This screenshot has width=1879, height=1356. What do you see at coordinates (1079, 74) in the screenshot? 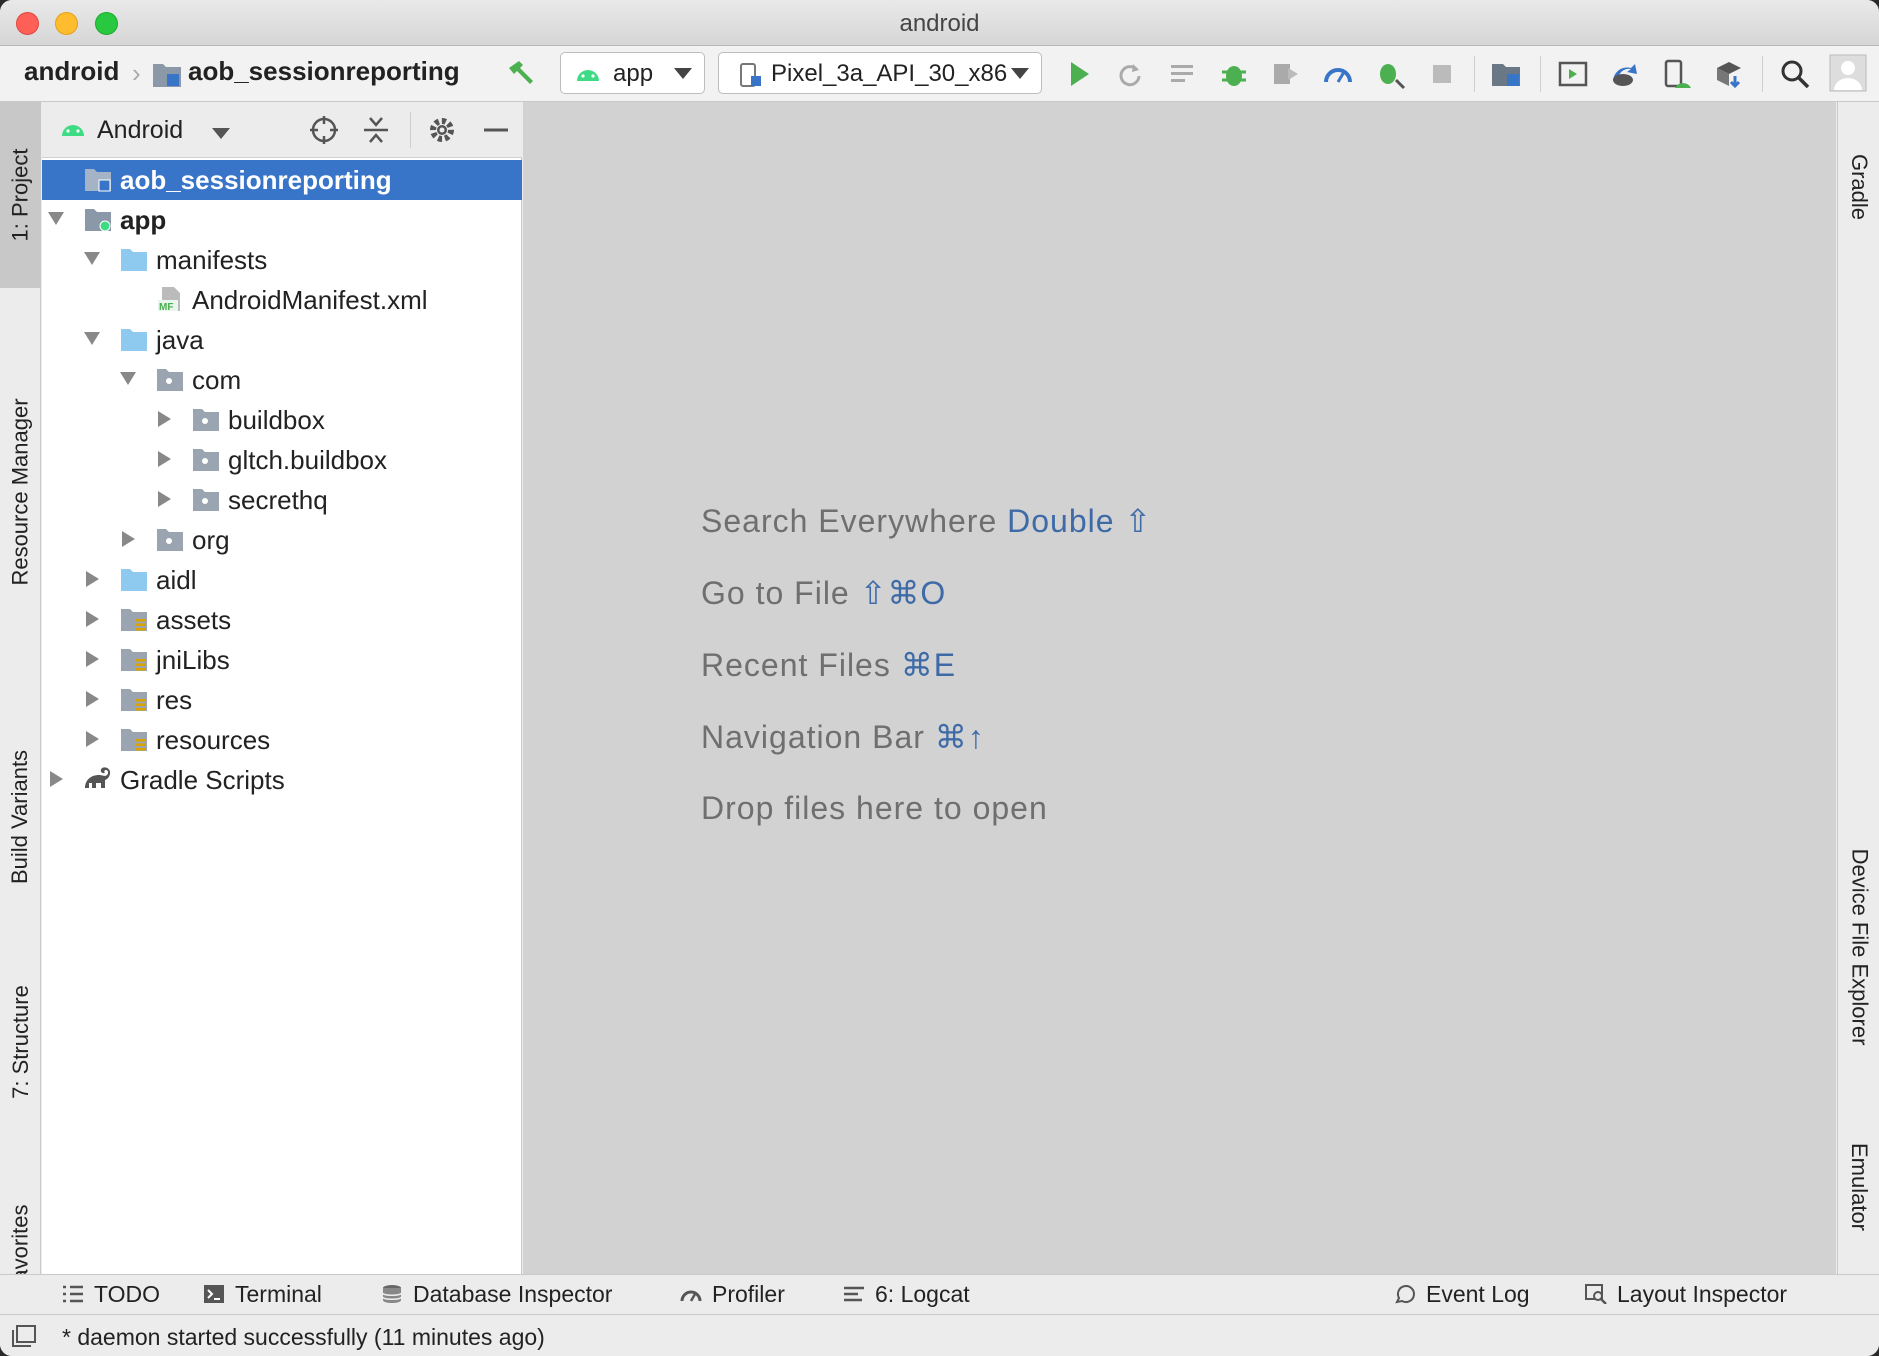
I see `run-icon` at bounding box center [1079, 74].